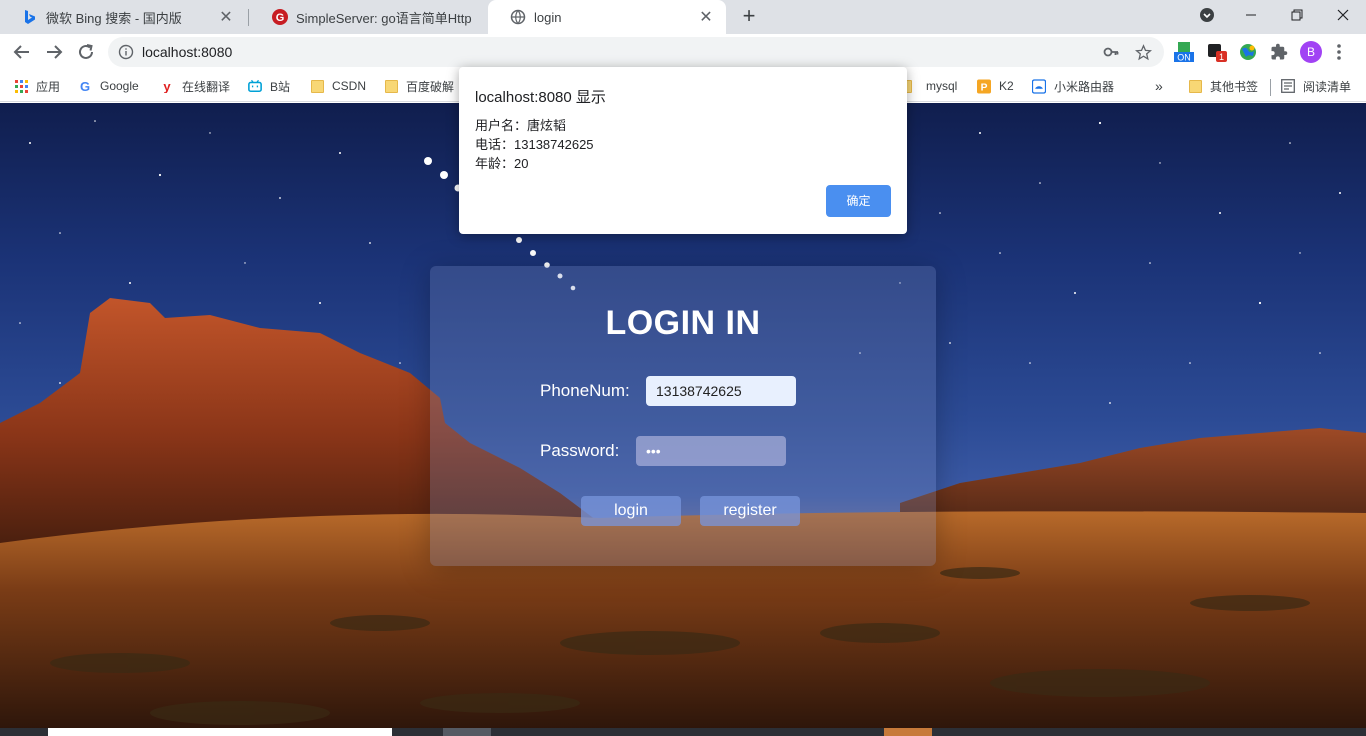 The height and width of the screenshot is (736, 1366). What do you see at coordinates (711, 451) in the screenshot?
I see `password-input` at bounding box center [711, 451].